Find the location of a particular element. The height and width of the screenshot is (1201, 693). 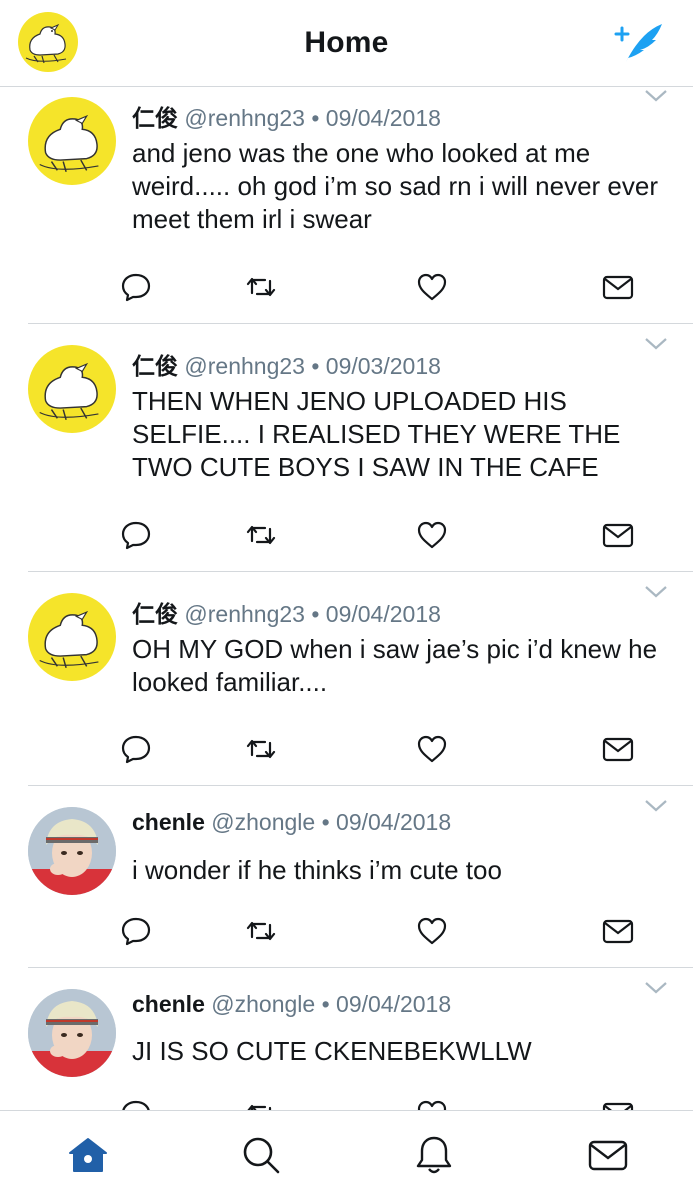

notifications-icon is located at coordinates (434, 1155).